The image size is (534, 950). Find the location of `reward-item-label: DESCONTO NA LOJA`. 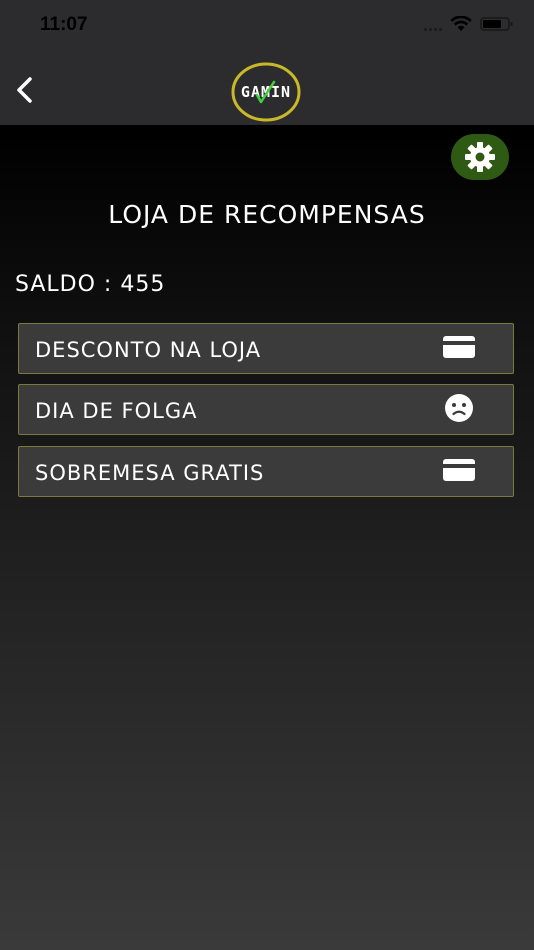

reward-item-label: DESCONTO NA LOJA is located at coordinates (148, 350).